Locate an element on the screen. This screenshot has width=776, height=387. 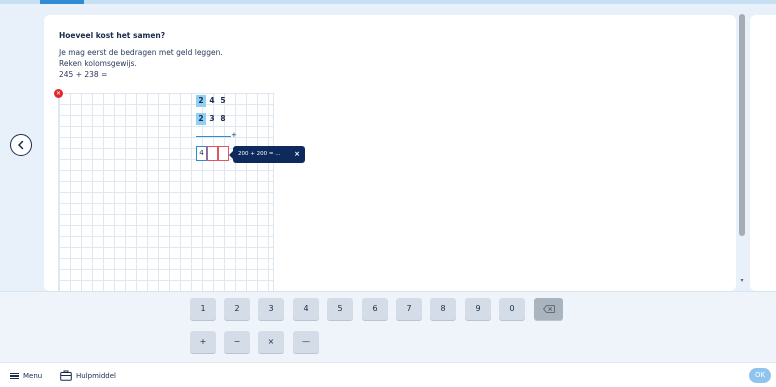
help-tool-button: Hulpmiddel is located at coordinates (88, 375).